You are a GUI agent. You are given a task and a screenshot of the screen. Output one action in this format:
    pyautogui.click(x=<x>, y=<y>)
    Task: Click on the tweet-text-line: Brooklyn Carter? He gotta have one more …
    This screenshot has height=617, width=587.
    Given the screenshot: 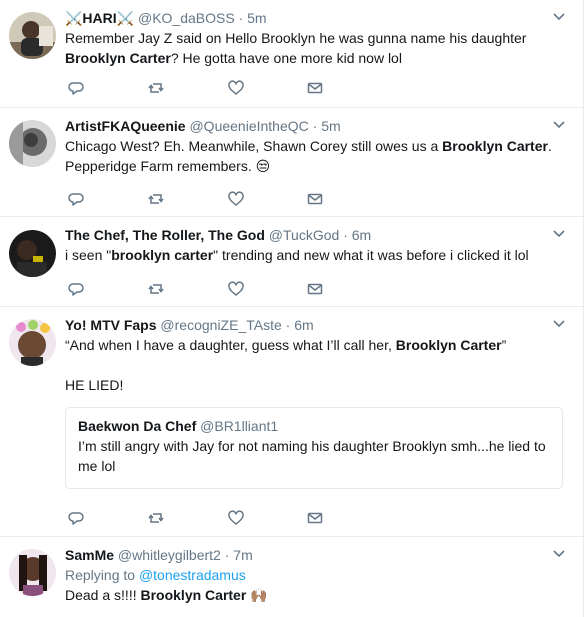 What is the action you would take?
    pyautogui.click(x=314, y=58)
    